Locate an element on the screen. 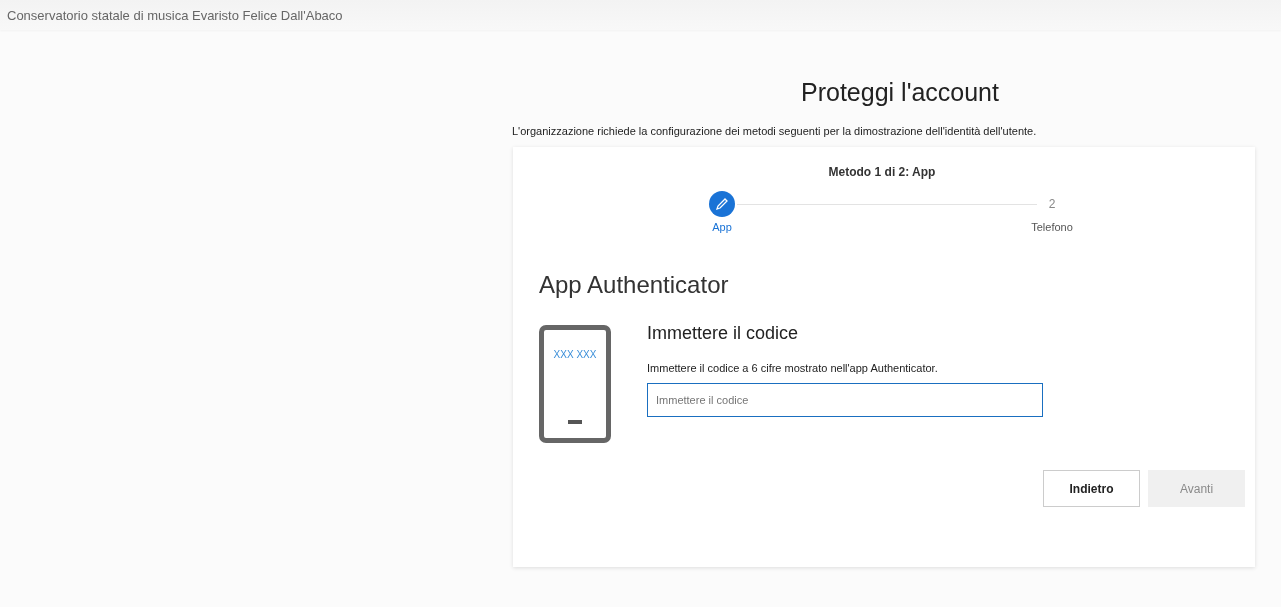 The width and height of the screenshot is (1281, 607). section-title: App Authenticator is located at coordinates (634, 285).